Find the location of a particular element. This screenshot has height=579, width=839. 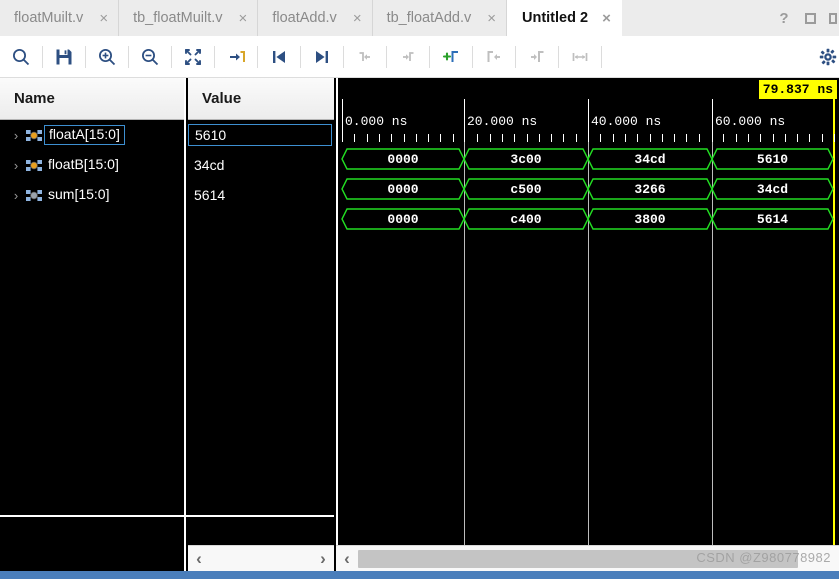

cursor-time-badge: 79.837 ns is located at coordinates (797, 89).